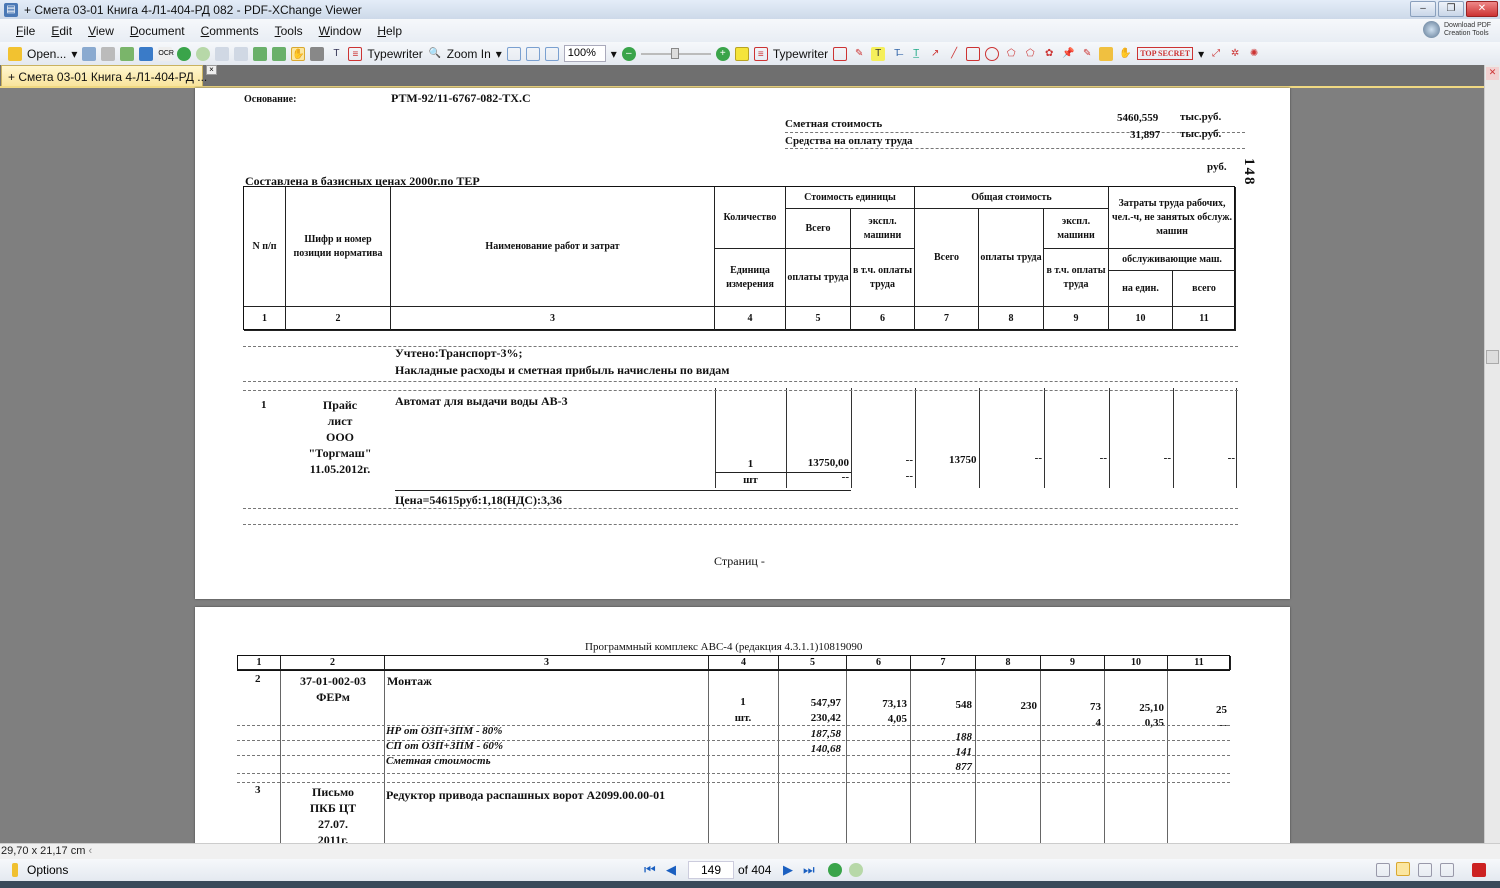  I want to click on area-icon: ✲, so click(1235, 54).